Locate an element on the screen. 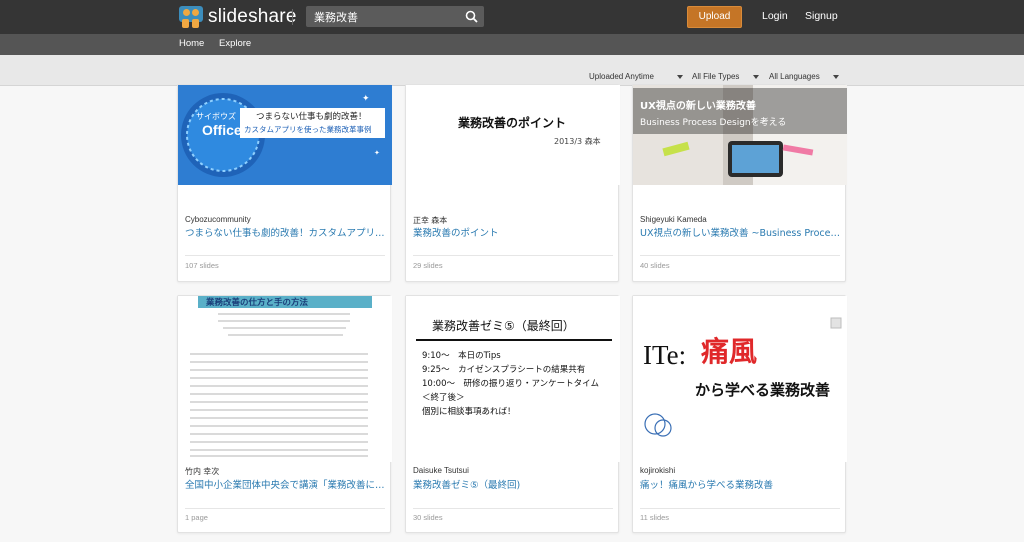 The image size is (1024, 542). slide-title-link: 業務改善のポイント is located at coordinates (513, 232).